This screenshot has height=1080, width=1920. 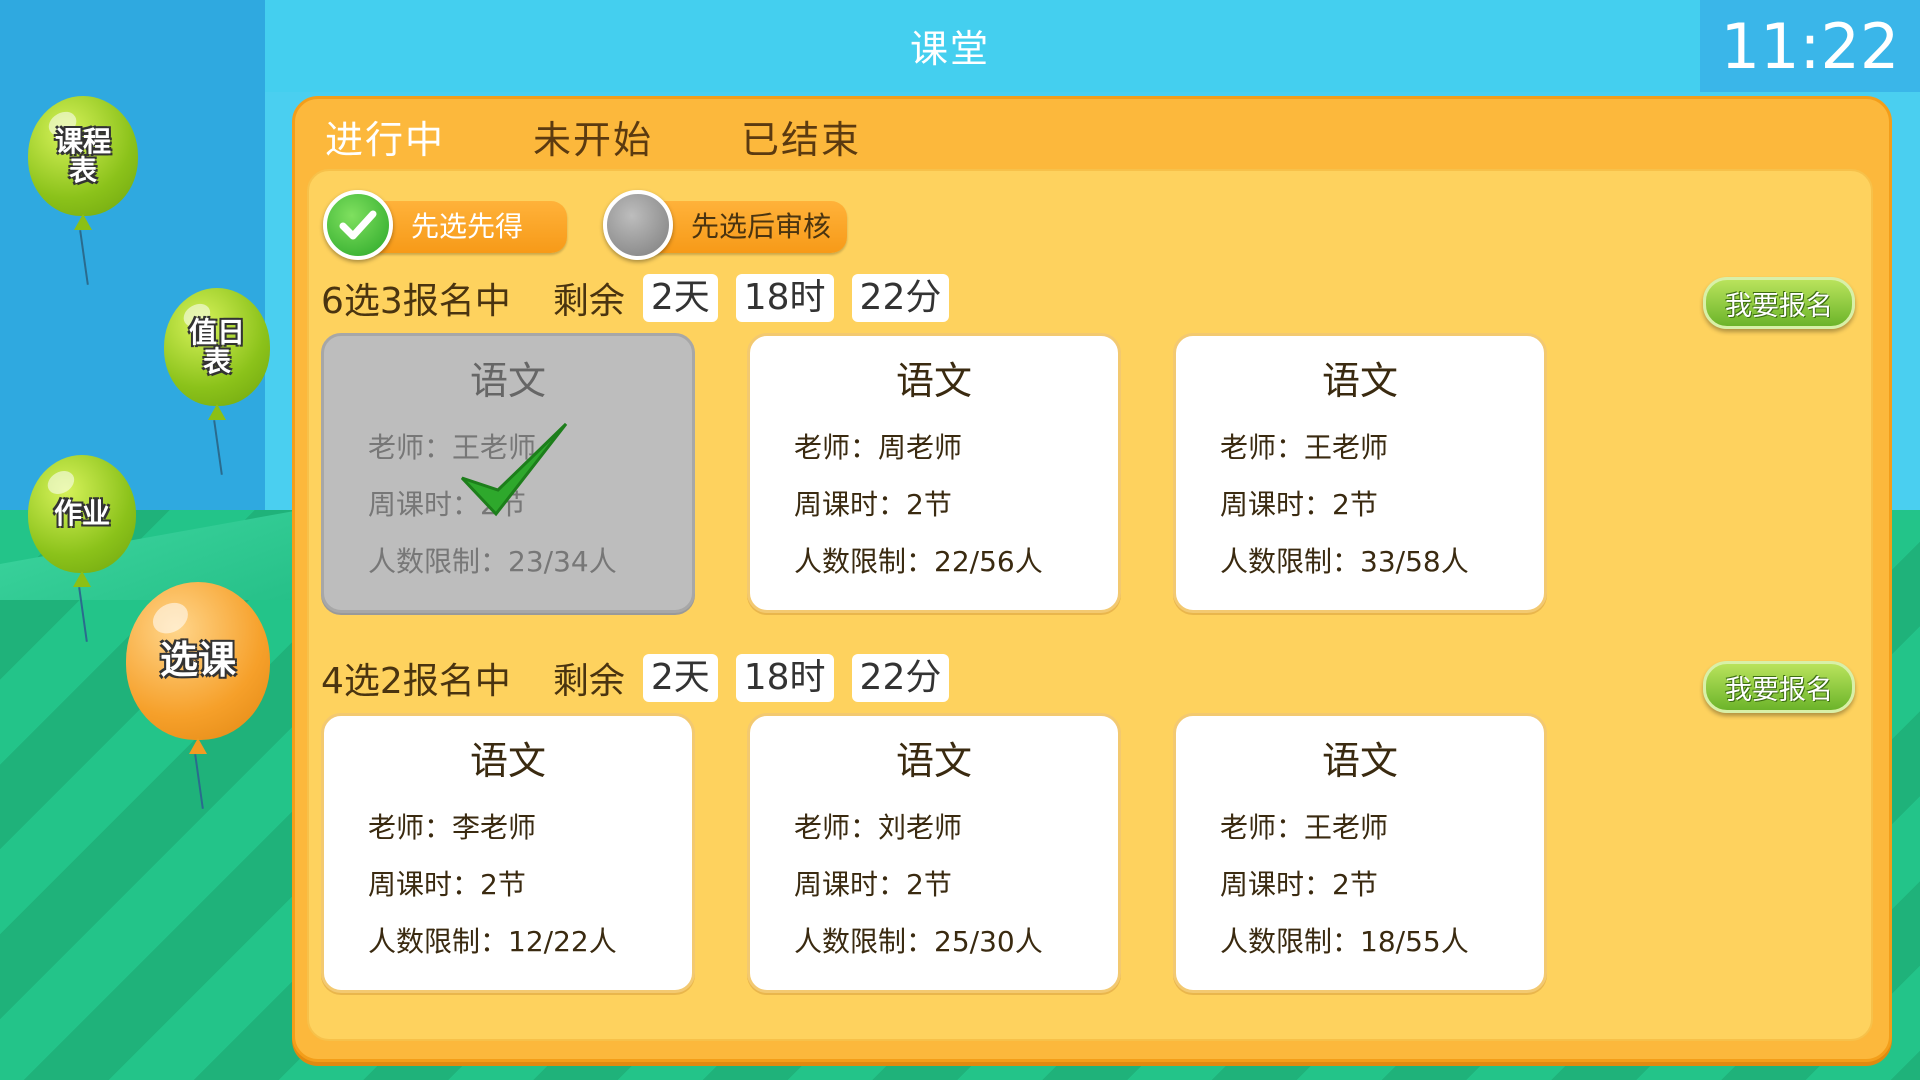 I want to click on sidebar-item-label: 选课, so click(x=197, y=660).